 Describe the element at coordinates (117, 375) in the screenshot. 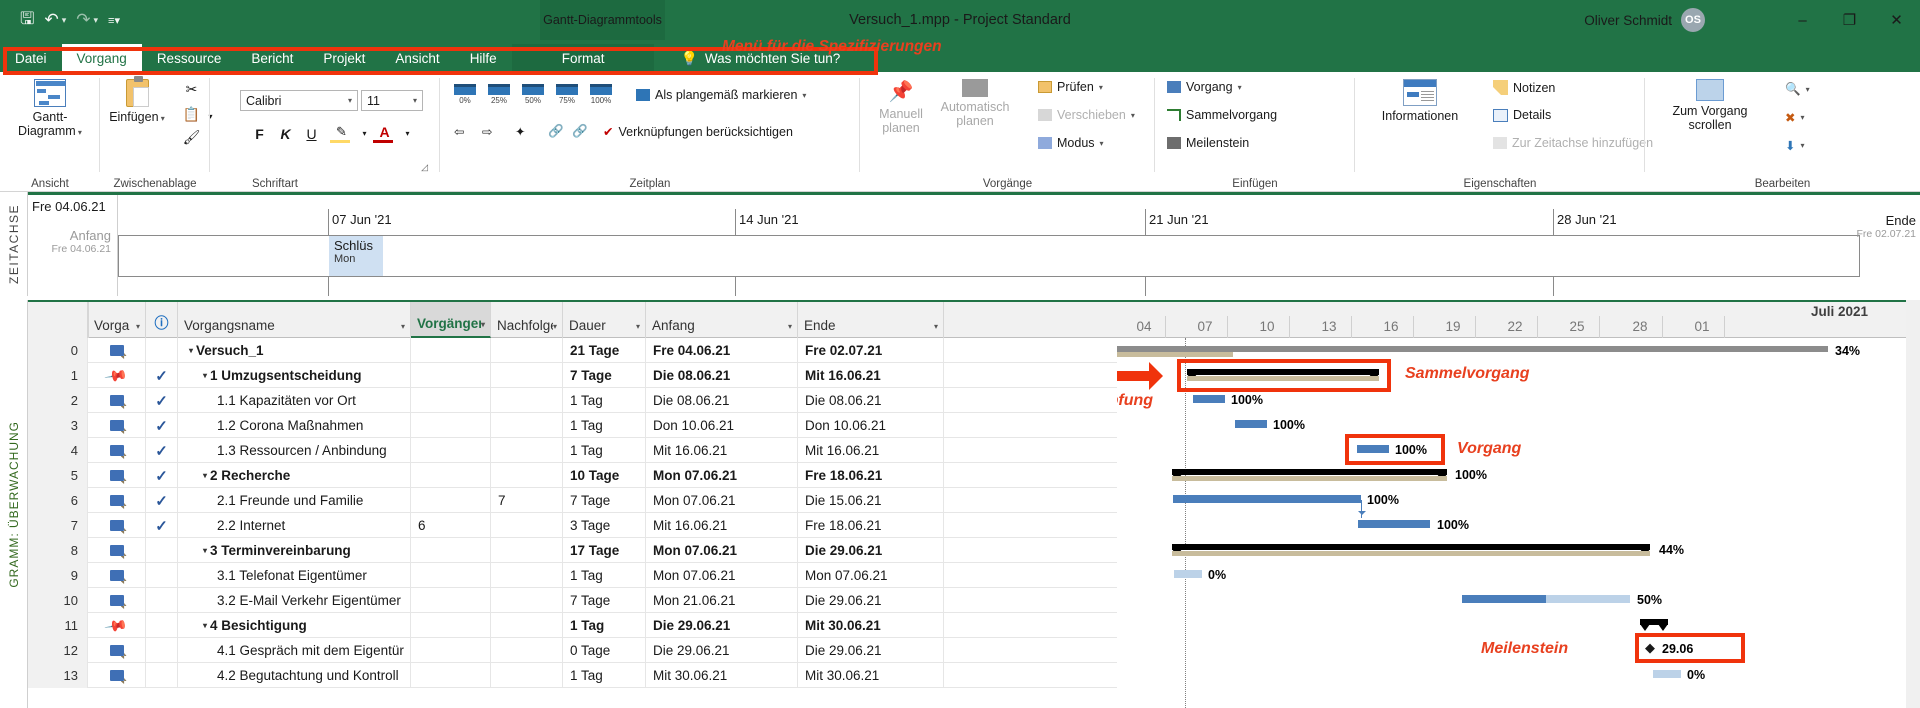

I see `task-mode-cell: 📌` at that location.